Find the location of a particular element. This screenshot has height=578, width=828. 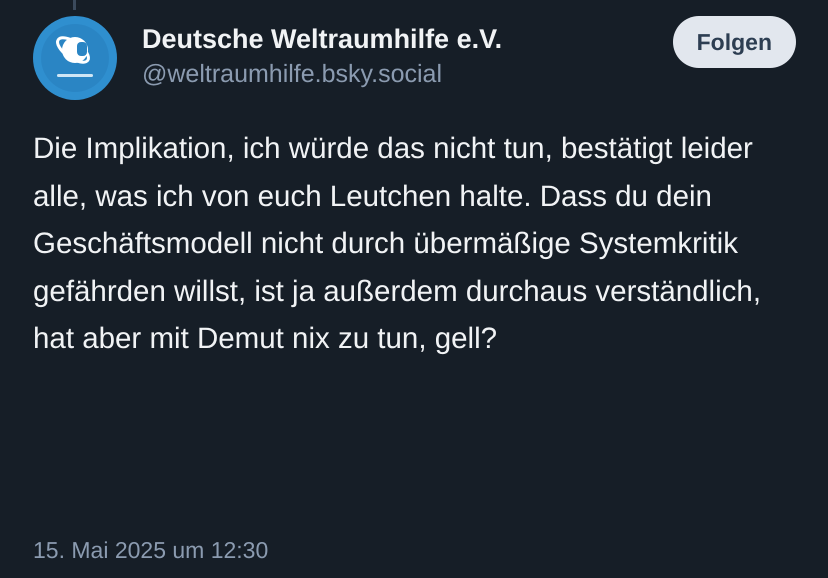

author-handle: @weltraumhilfe.bsky.social is located at coordinates (293, 74).